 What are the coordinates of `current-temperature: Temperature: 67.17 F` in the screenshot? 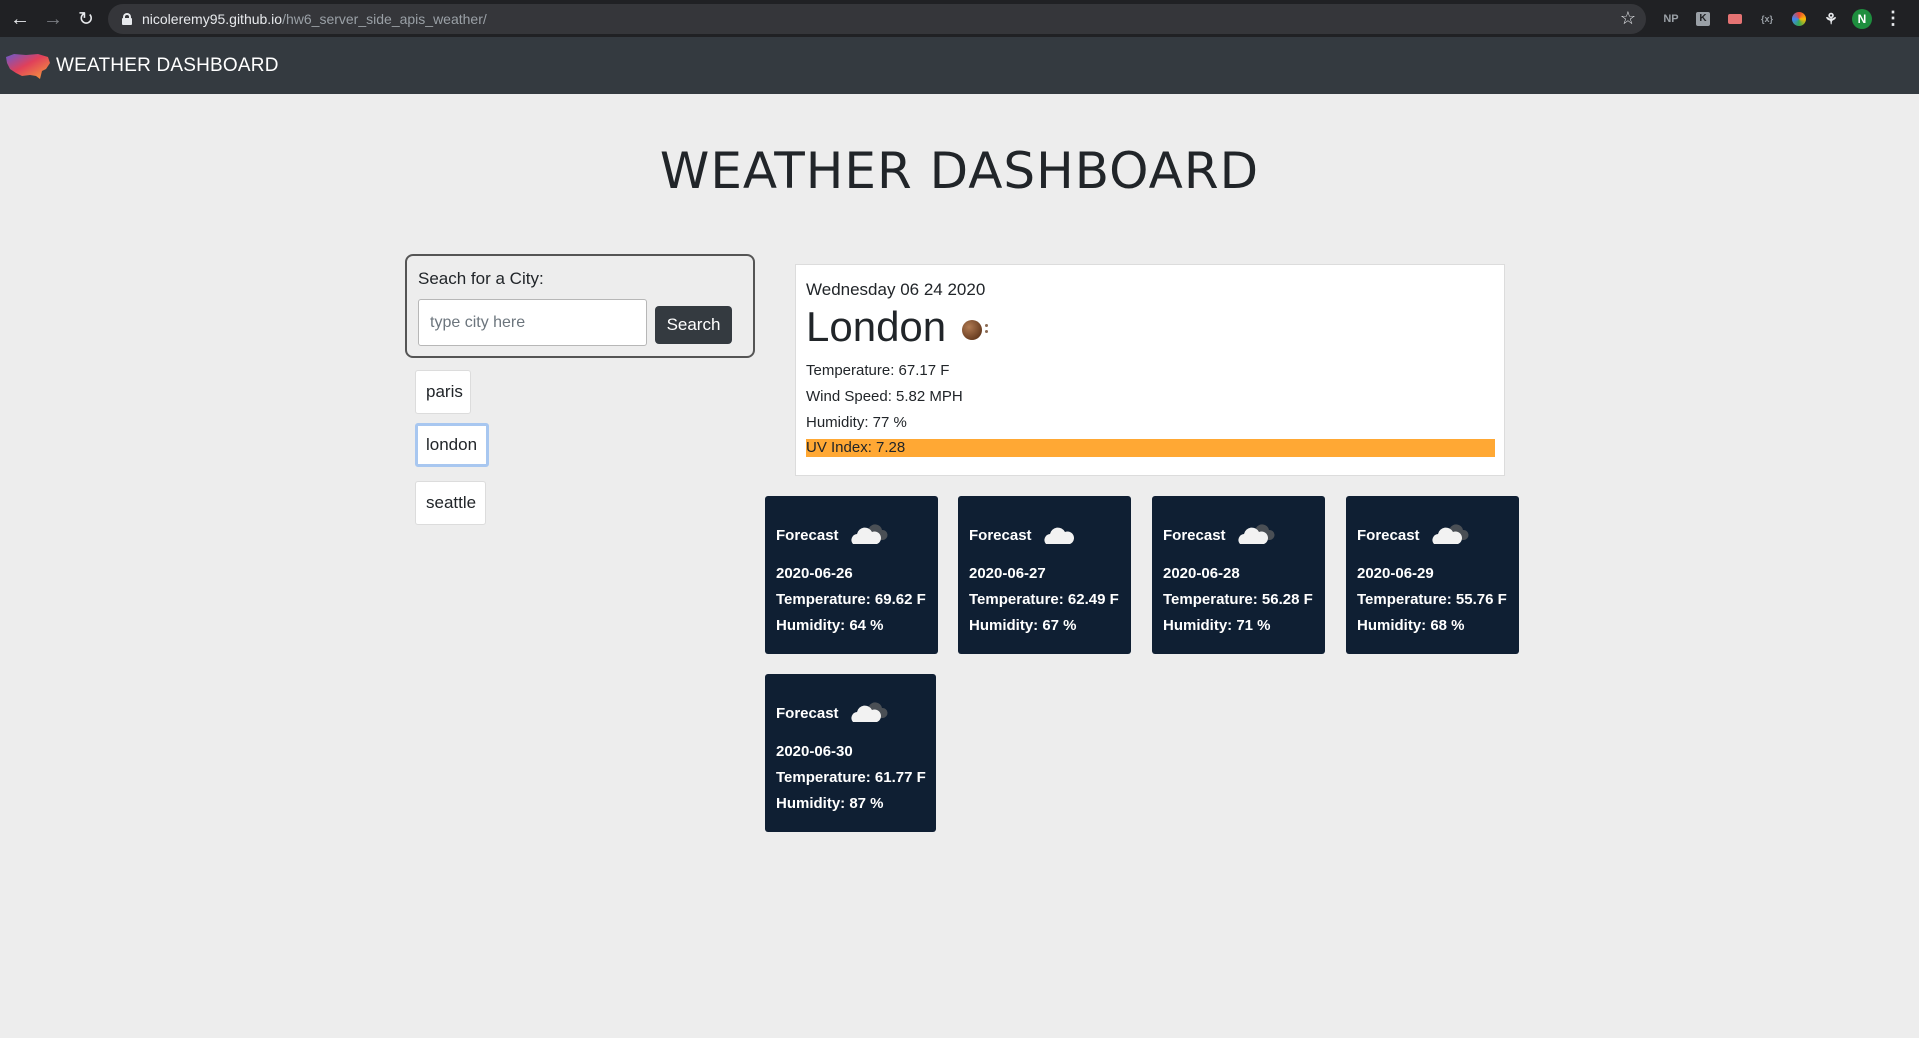 It's located at (878, 370).